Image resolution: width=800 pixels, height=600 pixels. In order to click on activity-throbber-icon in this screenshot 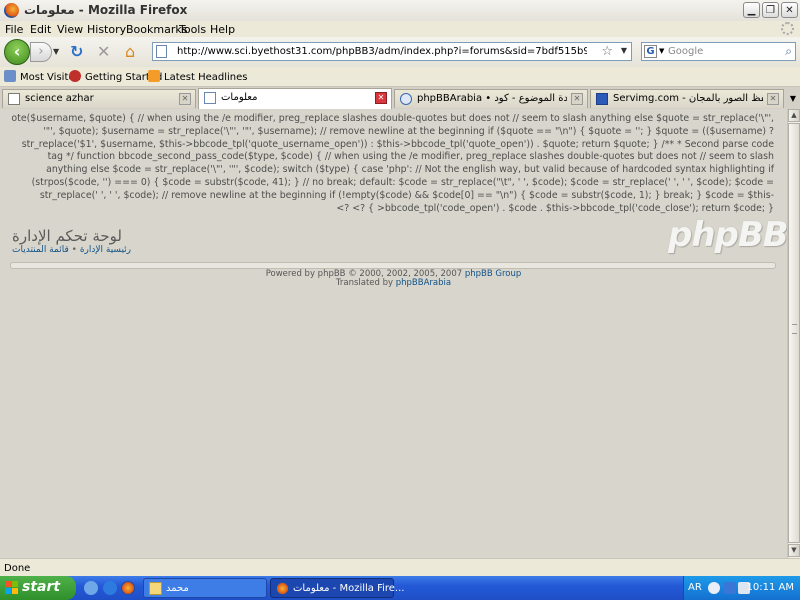, I will do `click(787, 28)`.